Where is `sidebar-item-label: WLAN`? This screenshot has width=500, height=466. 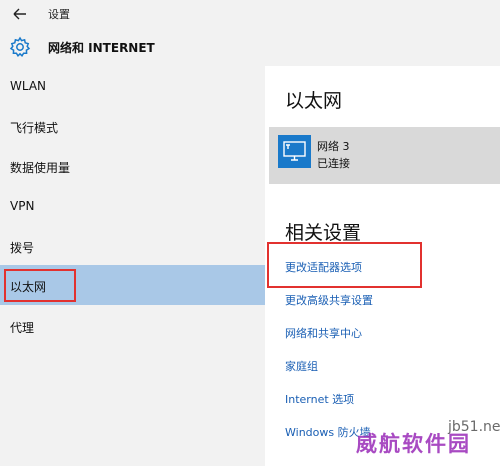
sidebar-item-label: WLAN is located at coordinates (28, 86).